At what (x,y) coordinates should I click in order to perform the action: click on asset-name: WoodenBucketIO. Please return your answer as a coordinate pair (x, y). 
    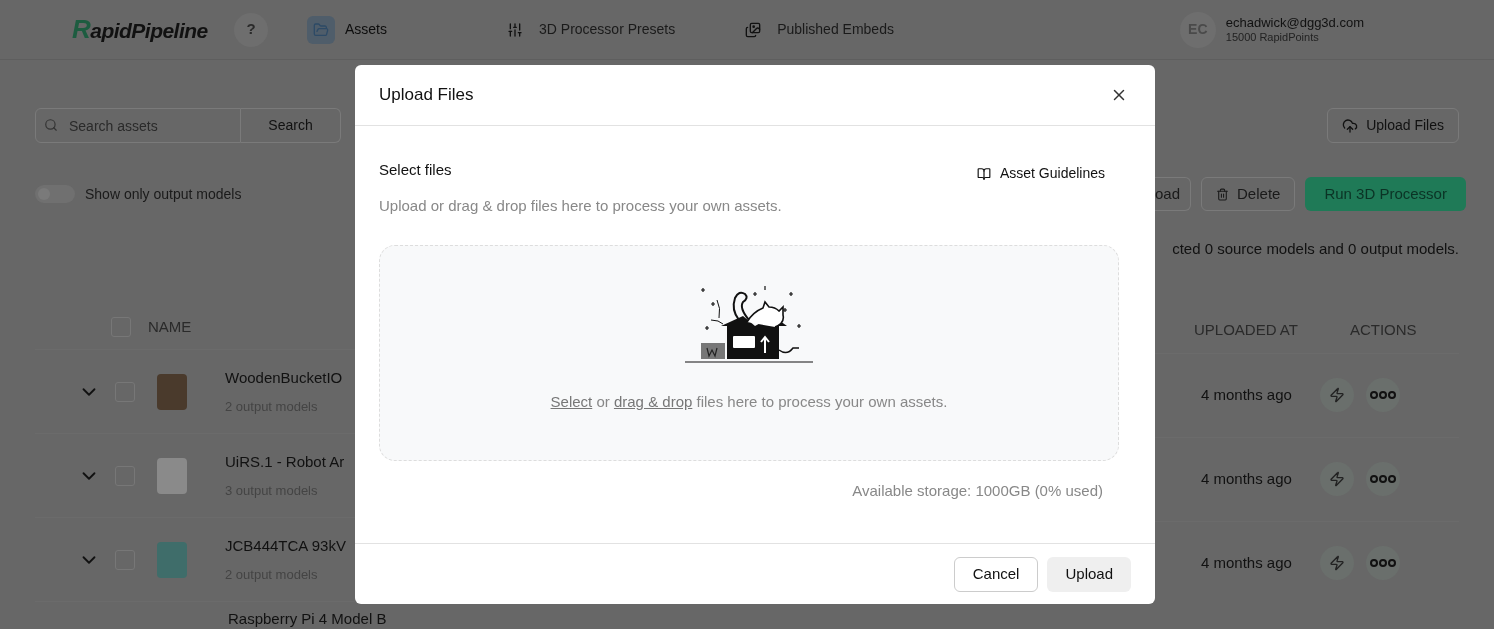
    Looking at the image, I should click on (284, 377).